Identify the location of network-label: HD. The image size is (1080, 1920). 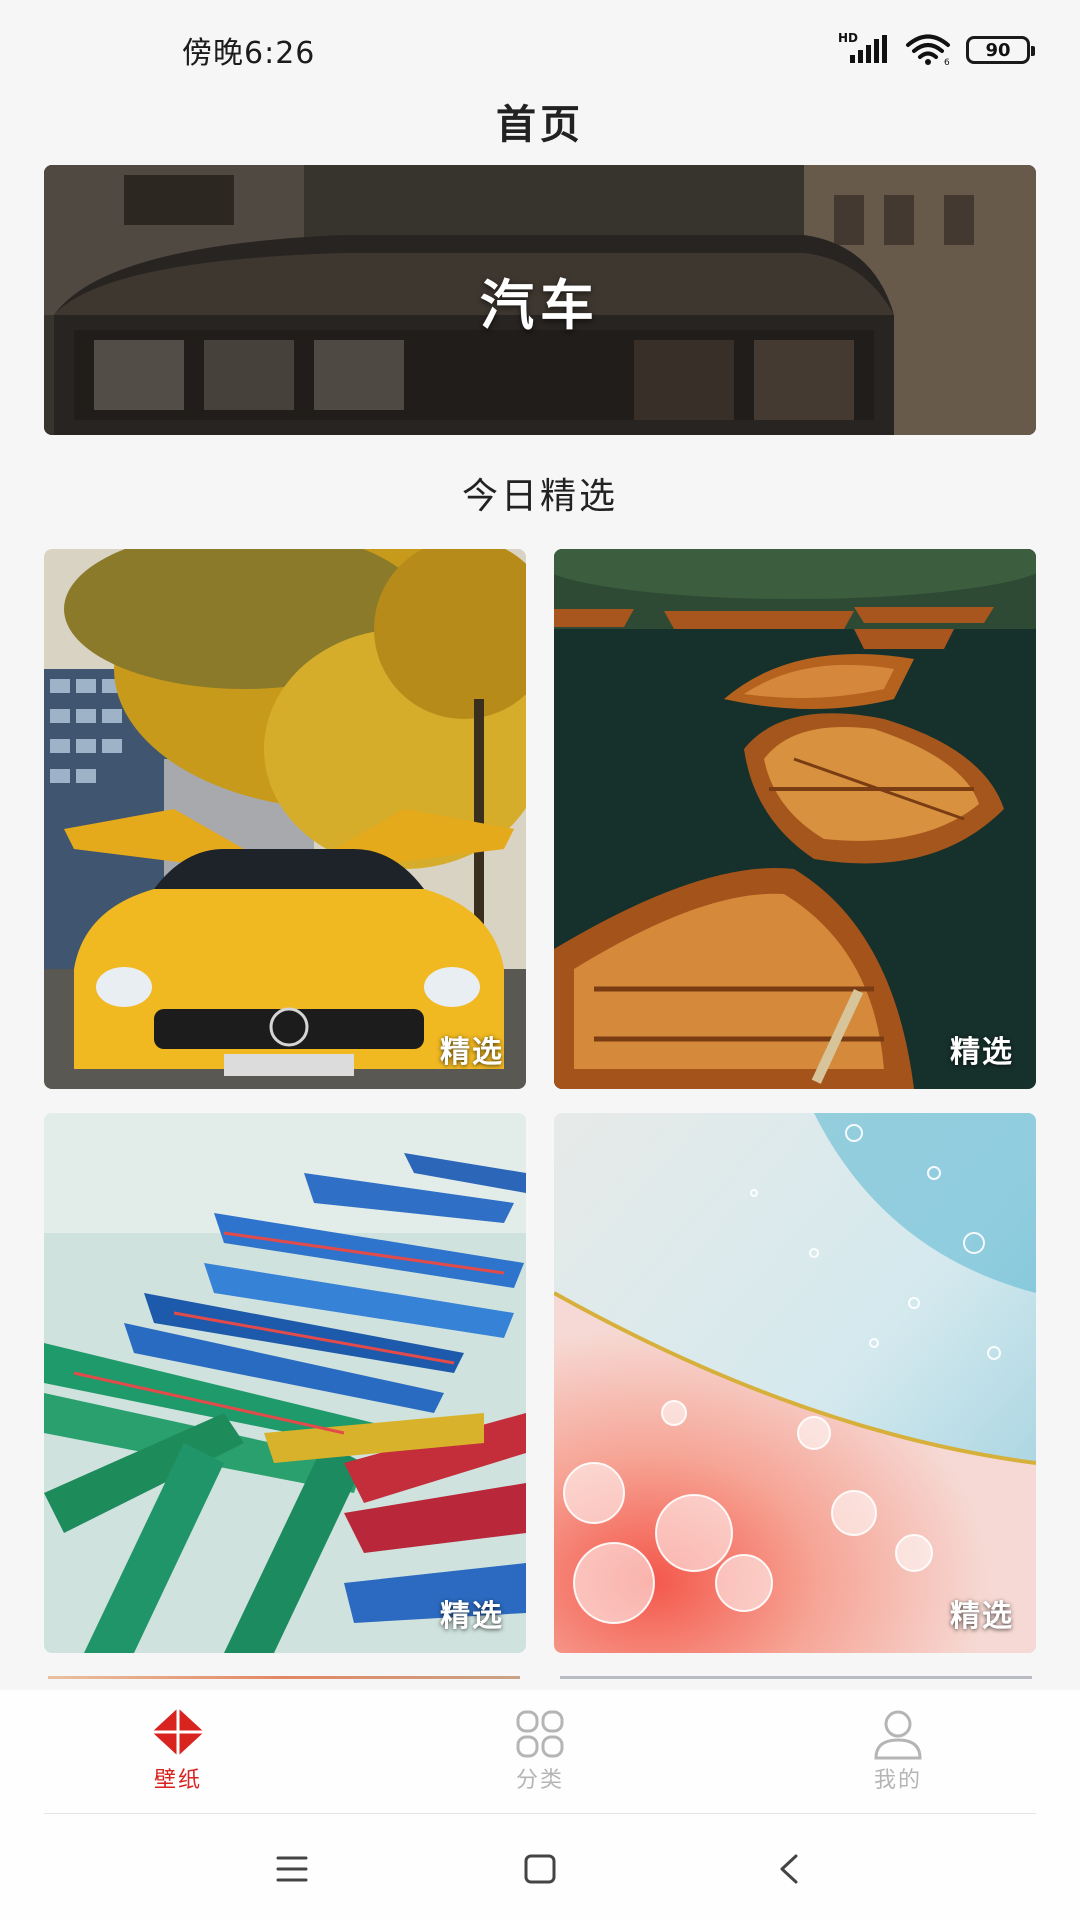
(848, 38).